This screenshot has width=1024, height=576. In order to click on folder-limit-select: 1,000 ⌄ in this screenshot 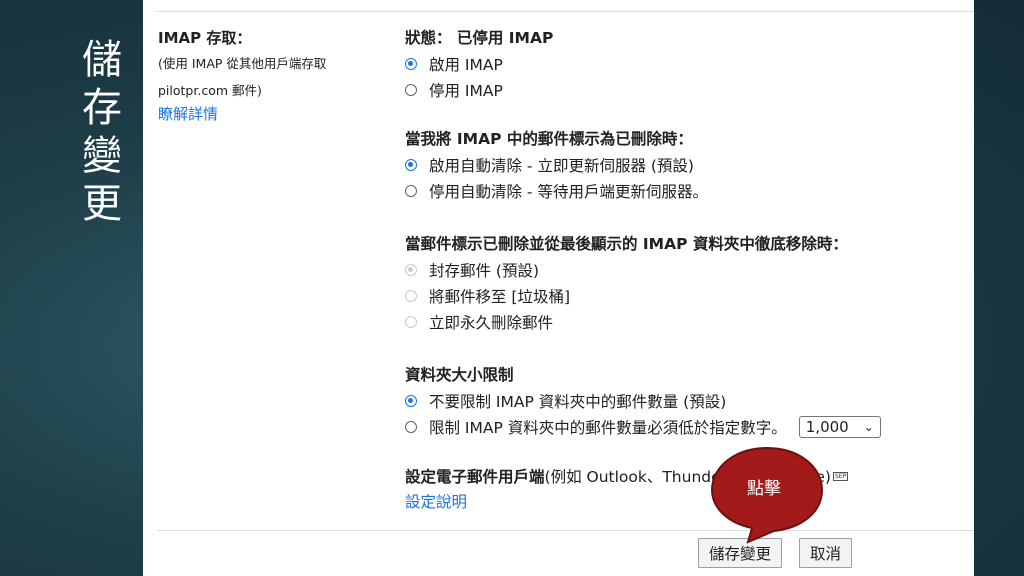, I will do `click(839, 427)`.